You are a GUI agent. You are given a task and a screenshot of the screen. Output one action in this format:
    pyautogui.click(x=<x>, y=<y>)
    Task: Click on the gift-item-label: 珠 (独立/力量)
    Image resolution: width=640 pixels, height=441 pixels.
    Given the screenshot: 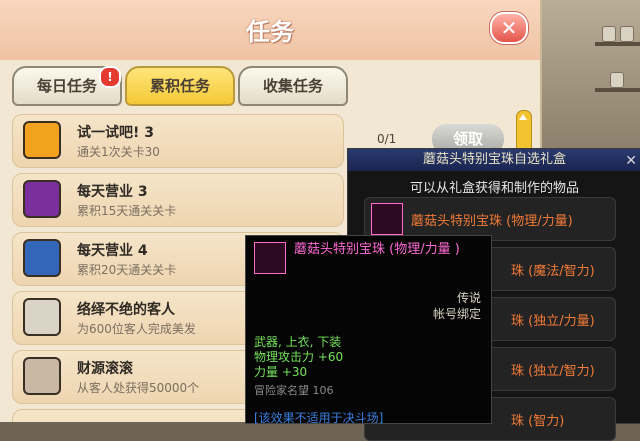 What is the action you would take?
    pyautogui.click(x=553, y=321)
    